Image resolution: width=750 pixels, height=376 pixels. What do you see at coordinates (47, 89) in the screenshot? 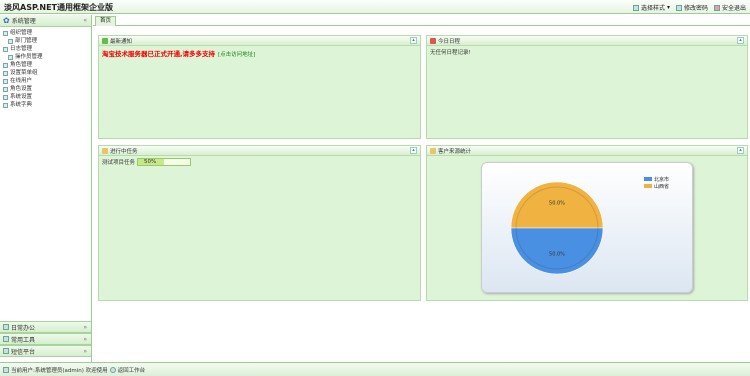
I see `sidebar-item-role-settings: 角色设置` at bounding box center [47, 89].